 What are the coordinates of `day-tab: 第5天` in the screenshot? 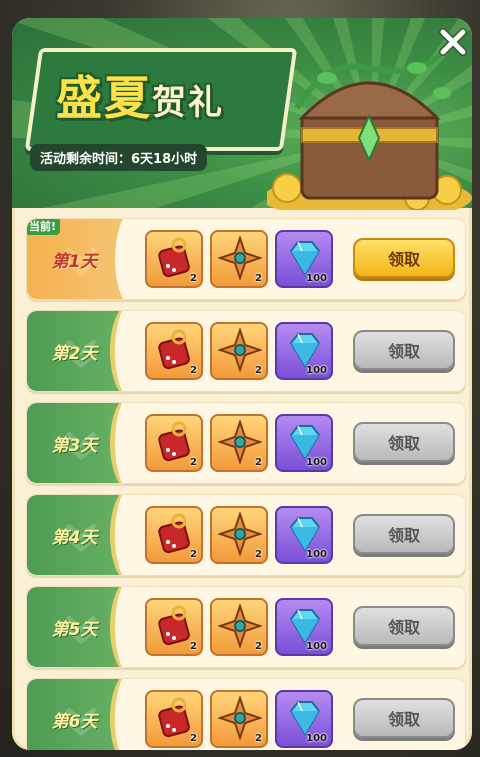 It's located at (81, 627).